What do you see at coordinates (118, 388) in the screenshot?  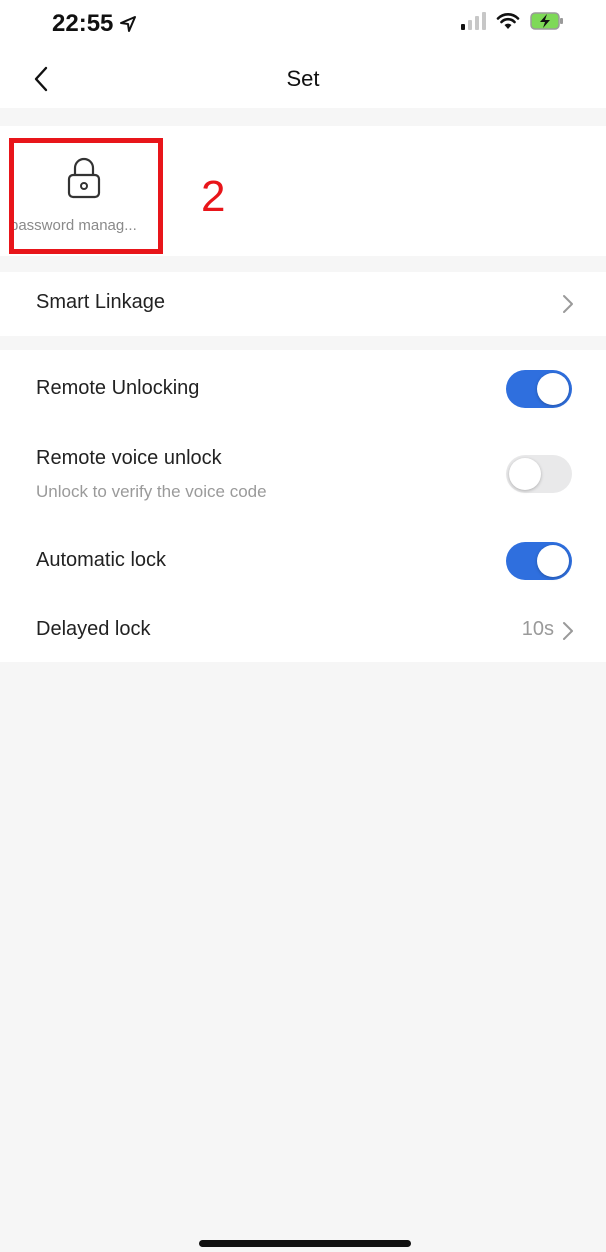 I see `remote-unlocking-label: Remote Unlocking` at bounding box center [118, 388].